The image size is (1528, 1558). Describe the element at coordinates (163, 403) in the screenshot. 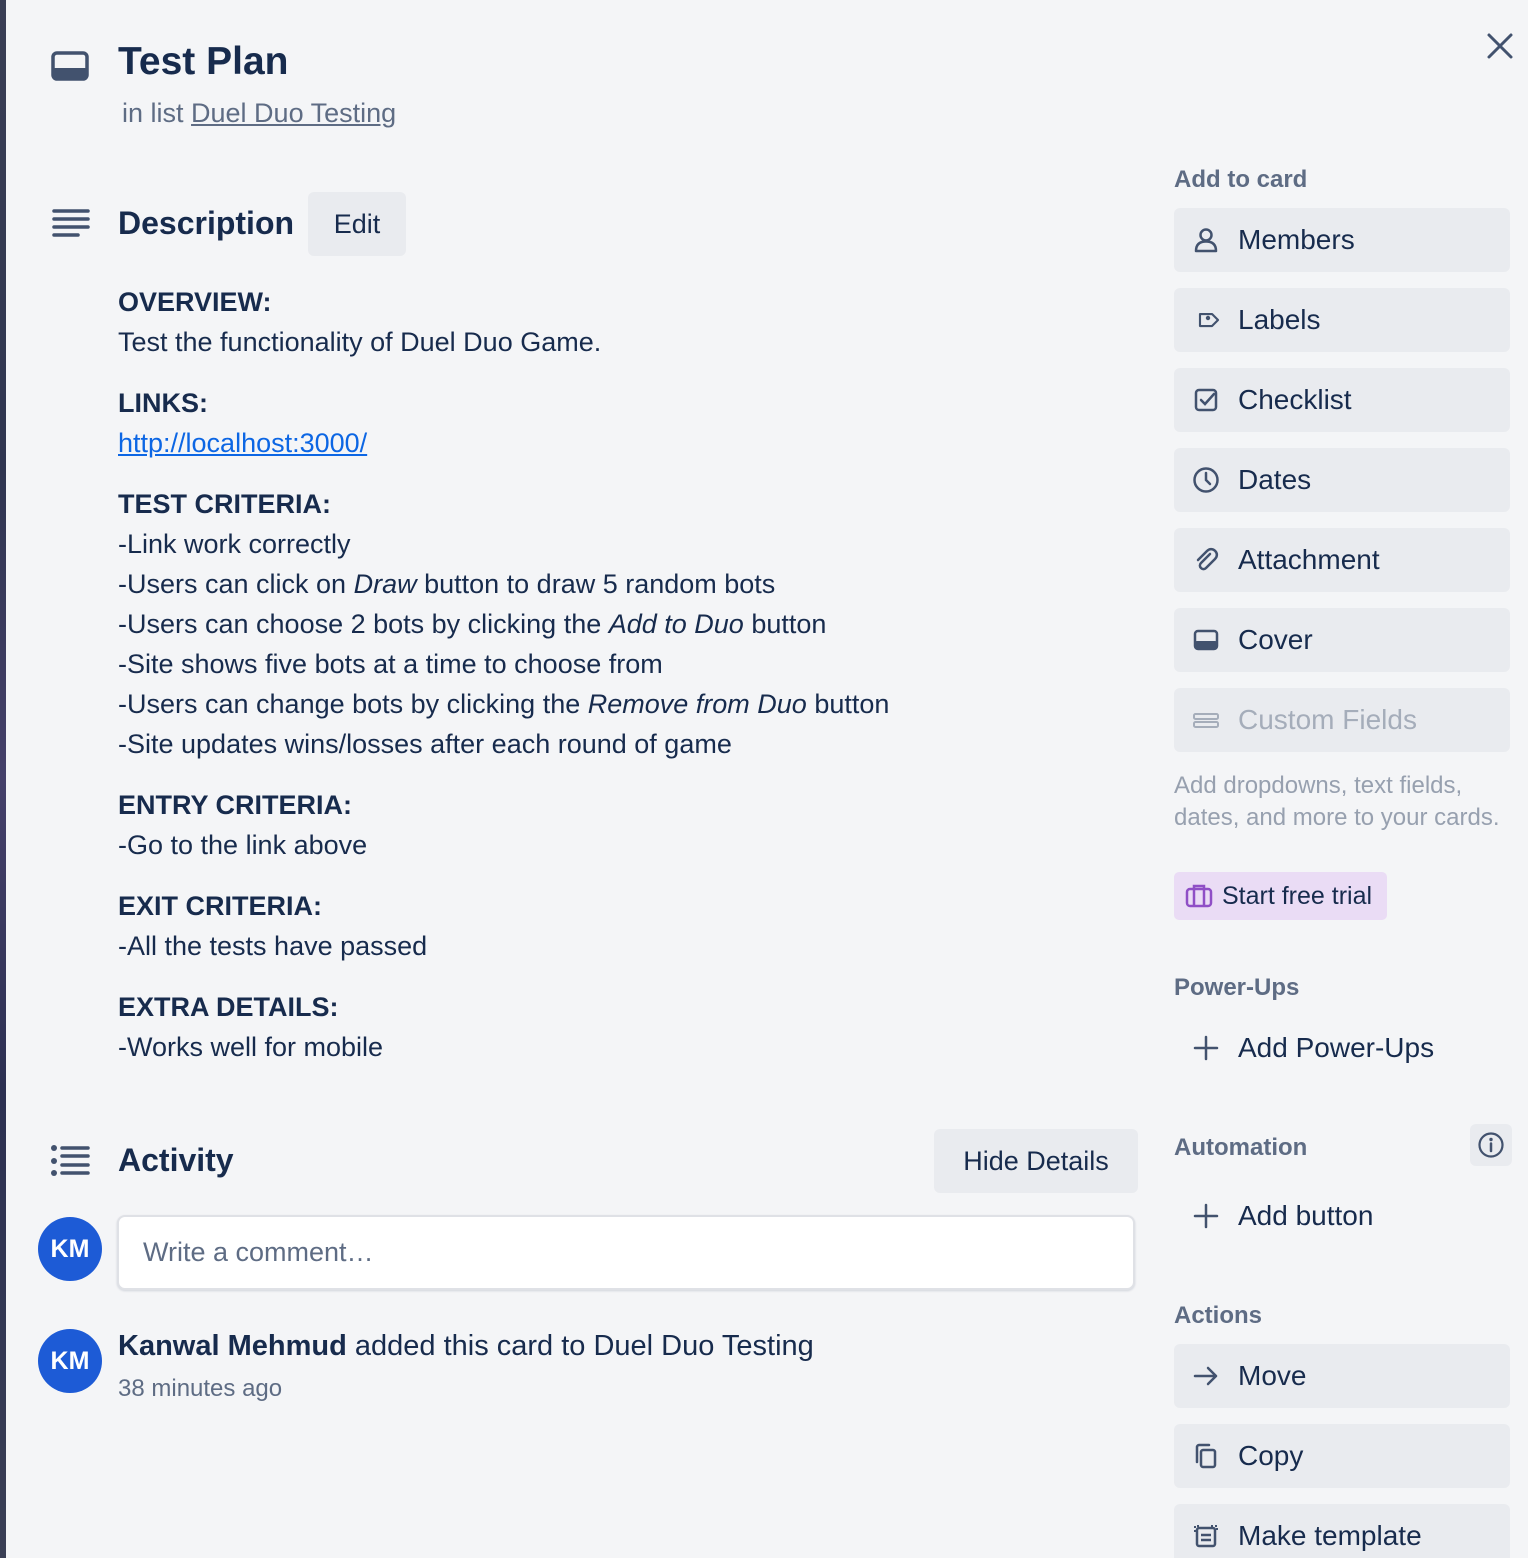

I see `links-heading: LINKS:` at that location.